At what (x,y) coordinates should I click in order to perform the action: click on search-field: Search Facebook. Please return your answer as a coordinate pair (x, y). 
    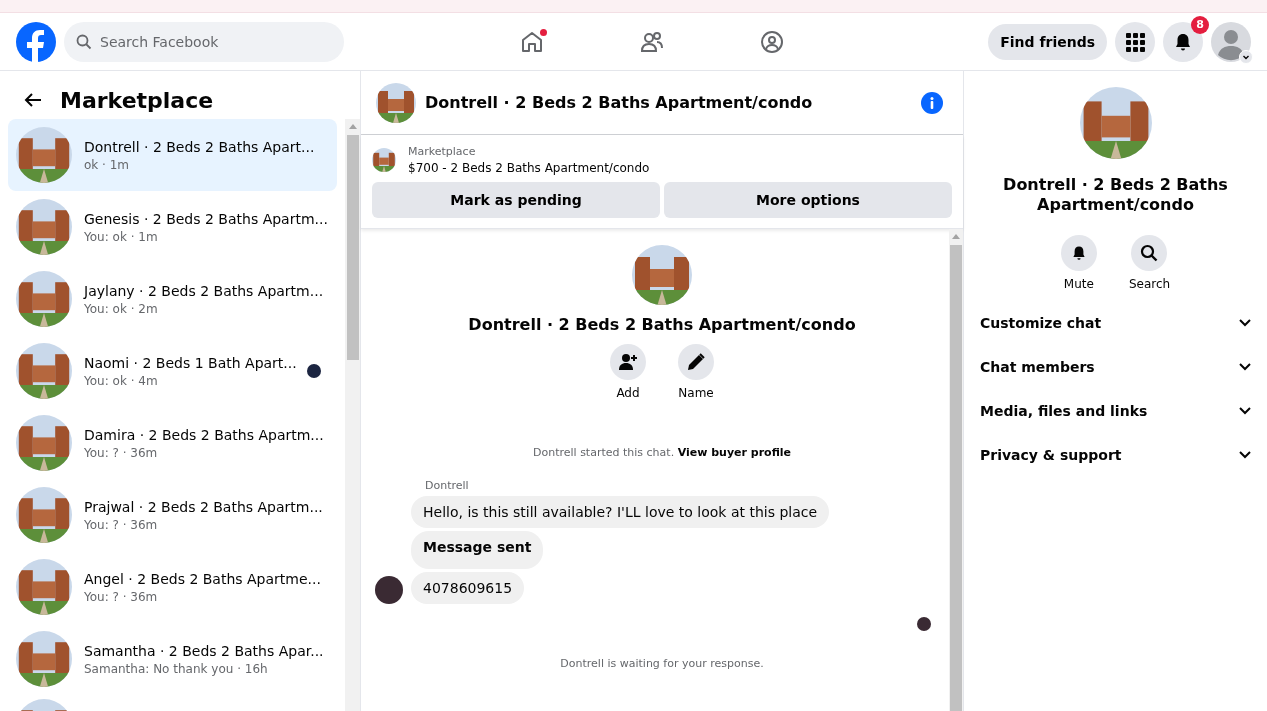
    Looking at the image, I should click on (204, 41).